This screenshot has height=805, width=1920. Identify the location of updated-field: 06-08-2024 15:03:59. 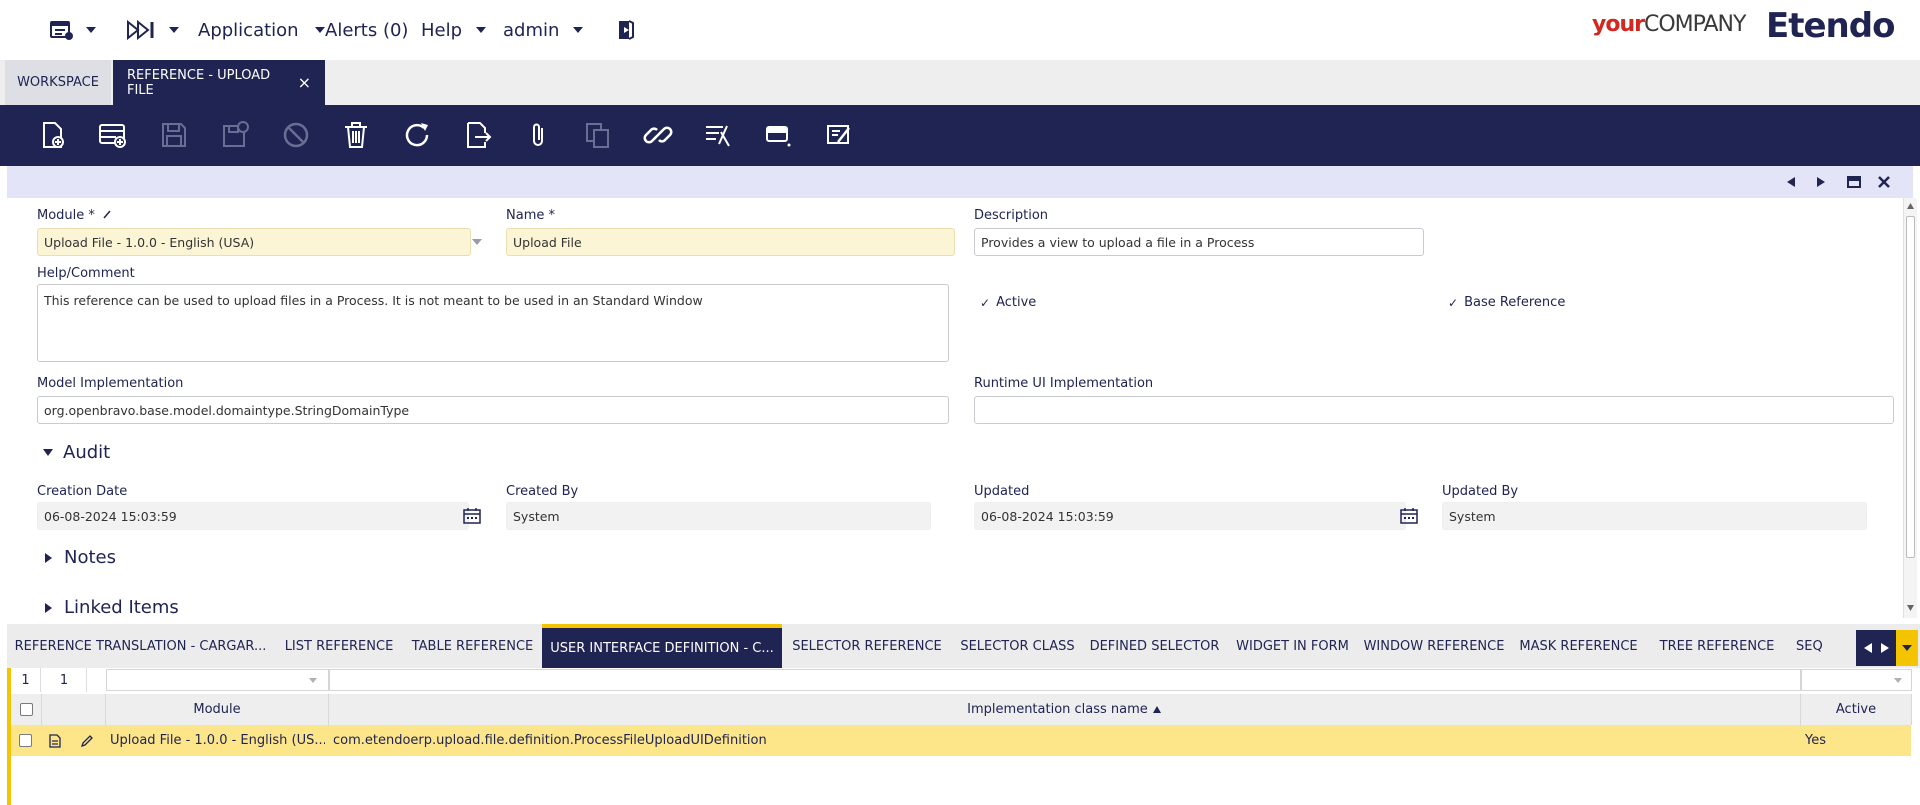
(1190, 516).